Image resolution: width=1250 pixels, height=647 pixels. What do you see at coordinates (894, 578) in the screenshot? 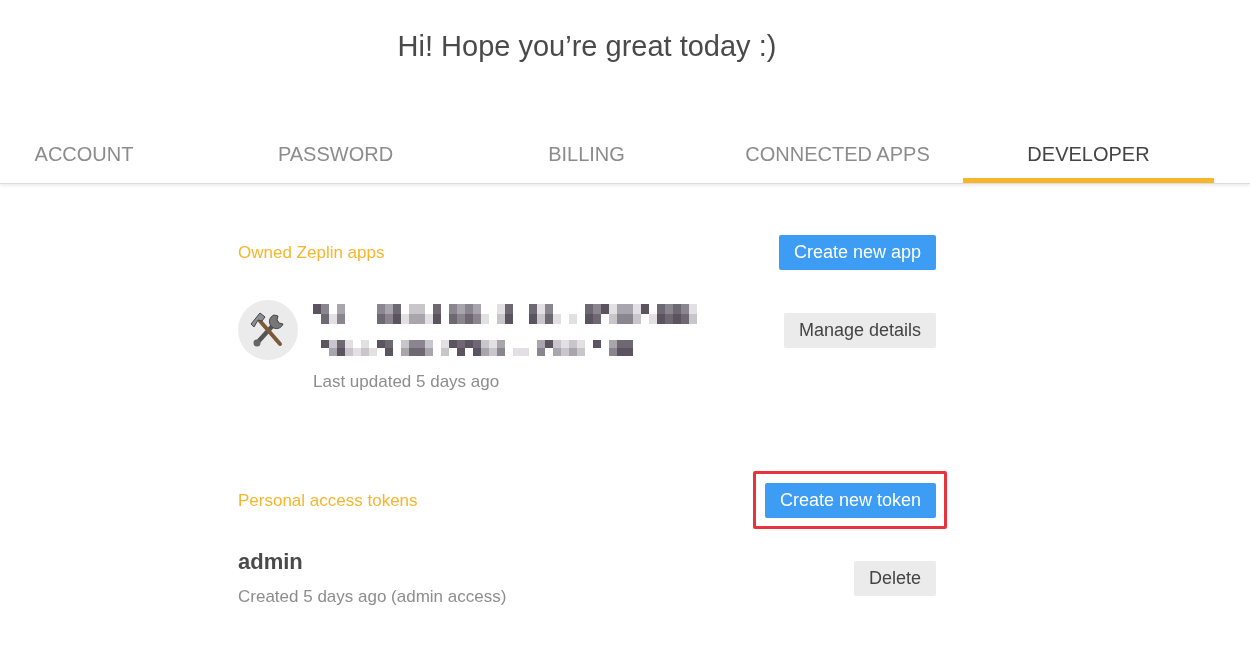
I see `delete-button: Delete` at bounding box center [894, 578].